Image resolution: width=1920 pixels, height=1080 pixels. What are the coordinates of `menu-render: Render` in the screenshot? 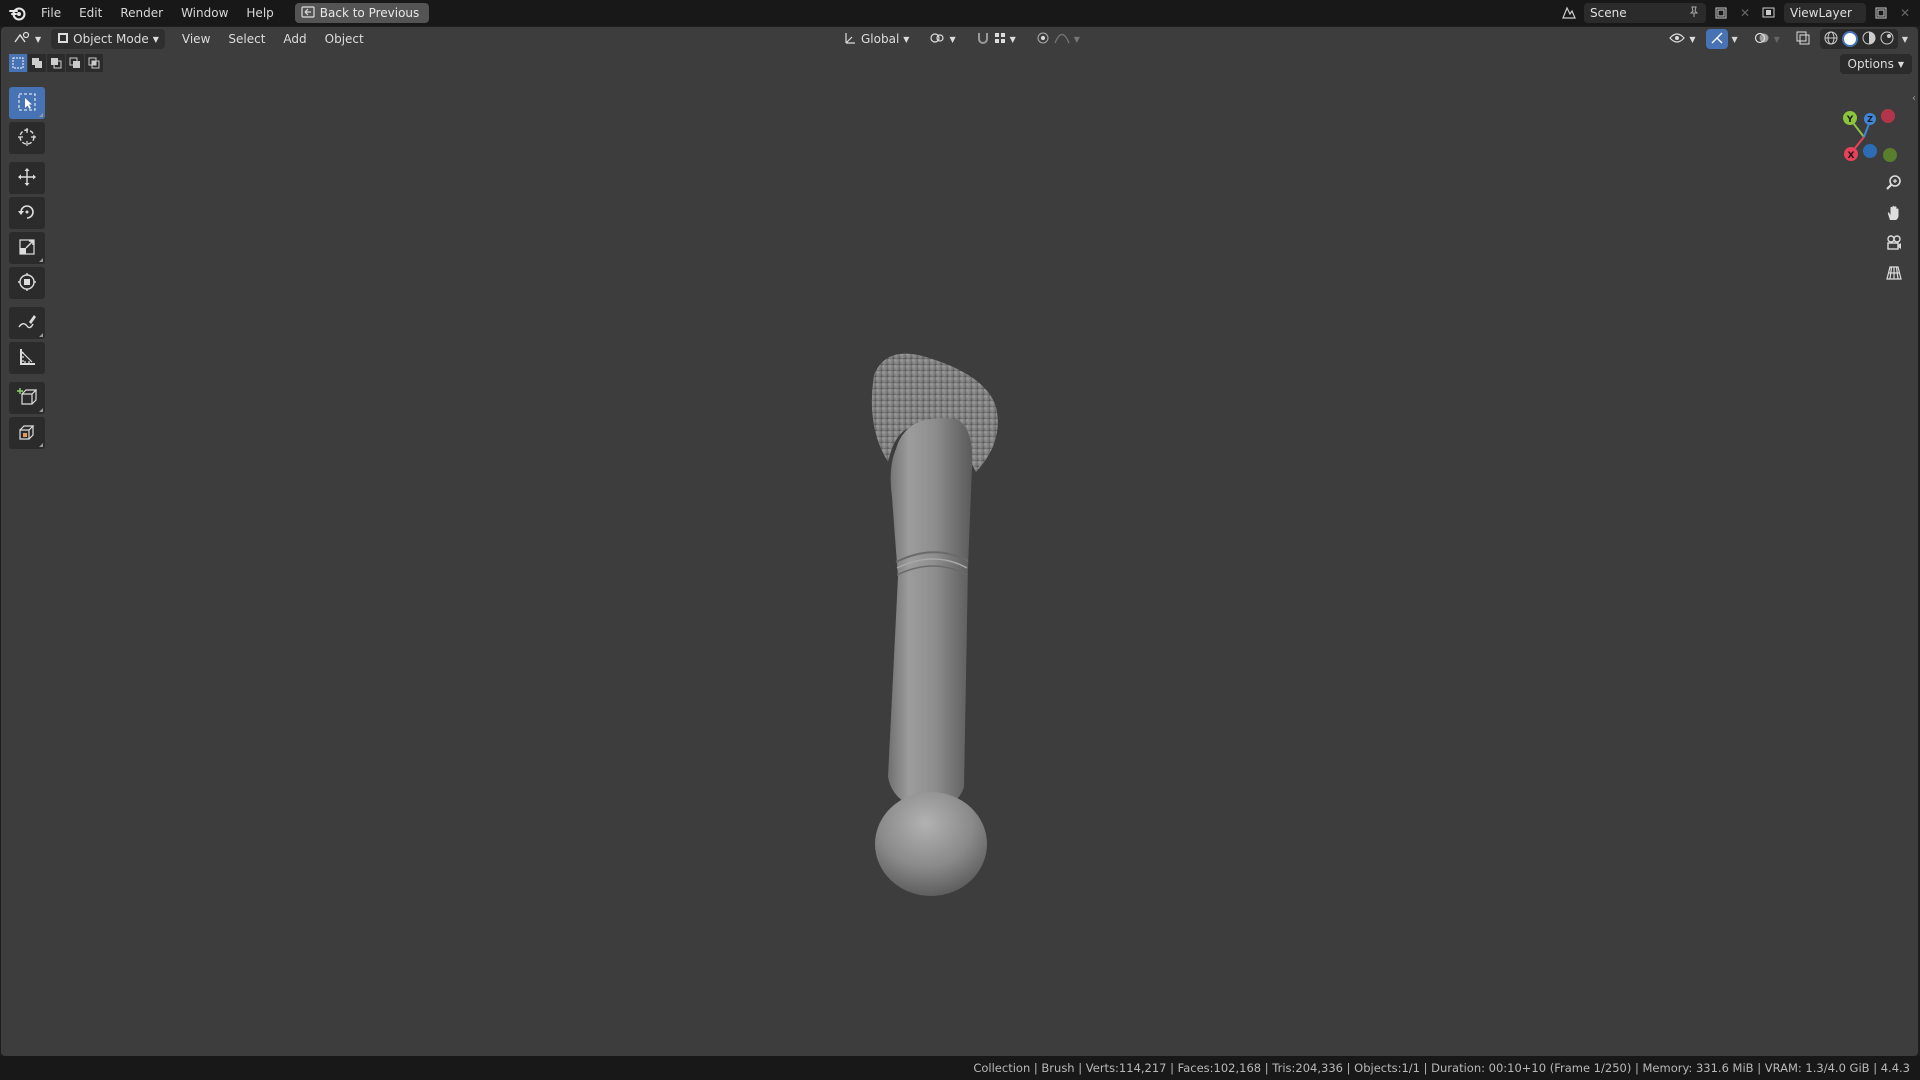 It's located at (141, 13).